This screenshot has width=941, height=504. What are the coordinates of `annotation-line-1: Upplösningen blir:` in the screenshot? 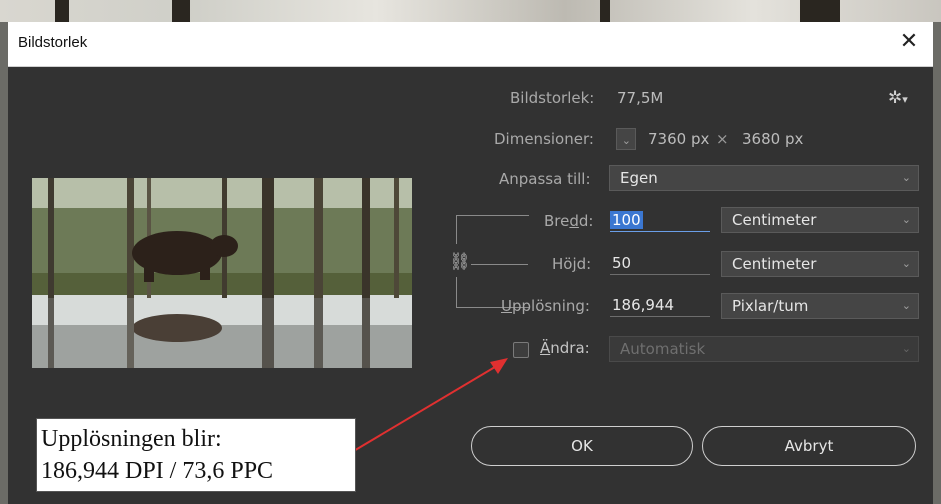 It's located at (131, 439).